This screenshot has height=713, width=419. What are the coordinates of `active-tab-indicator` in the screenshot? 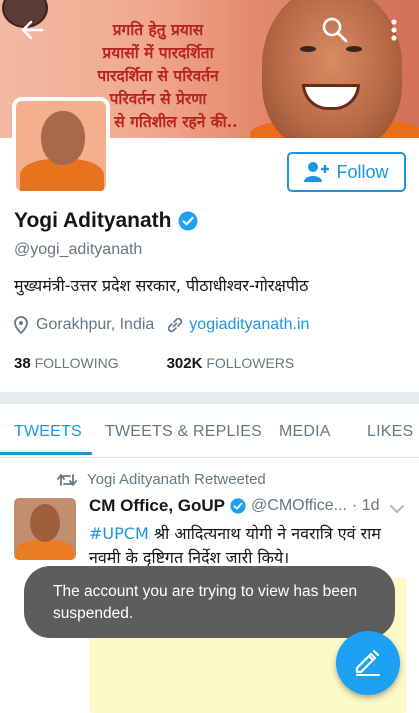 It's located at (46, 453).